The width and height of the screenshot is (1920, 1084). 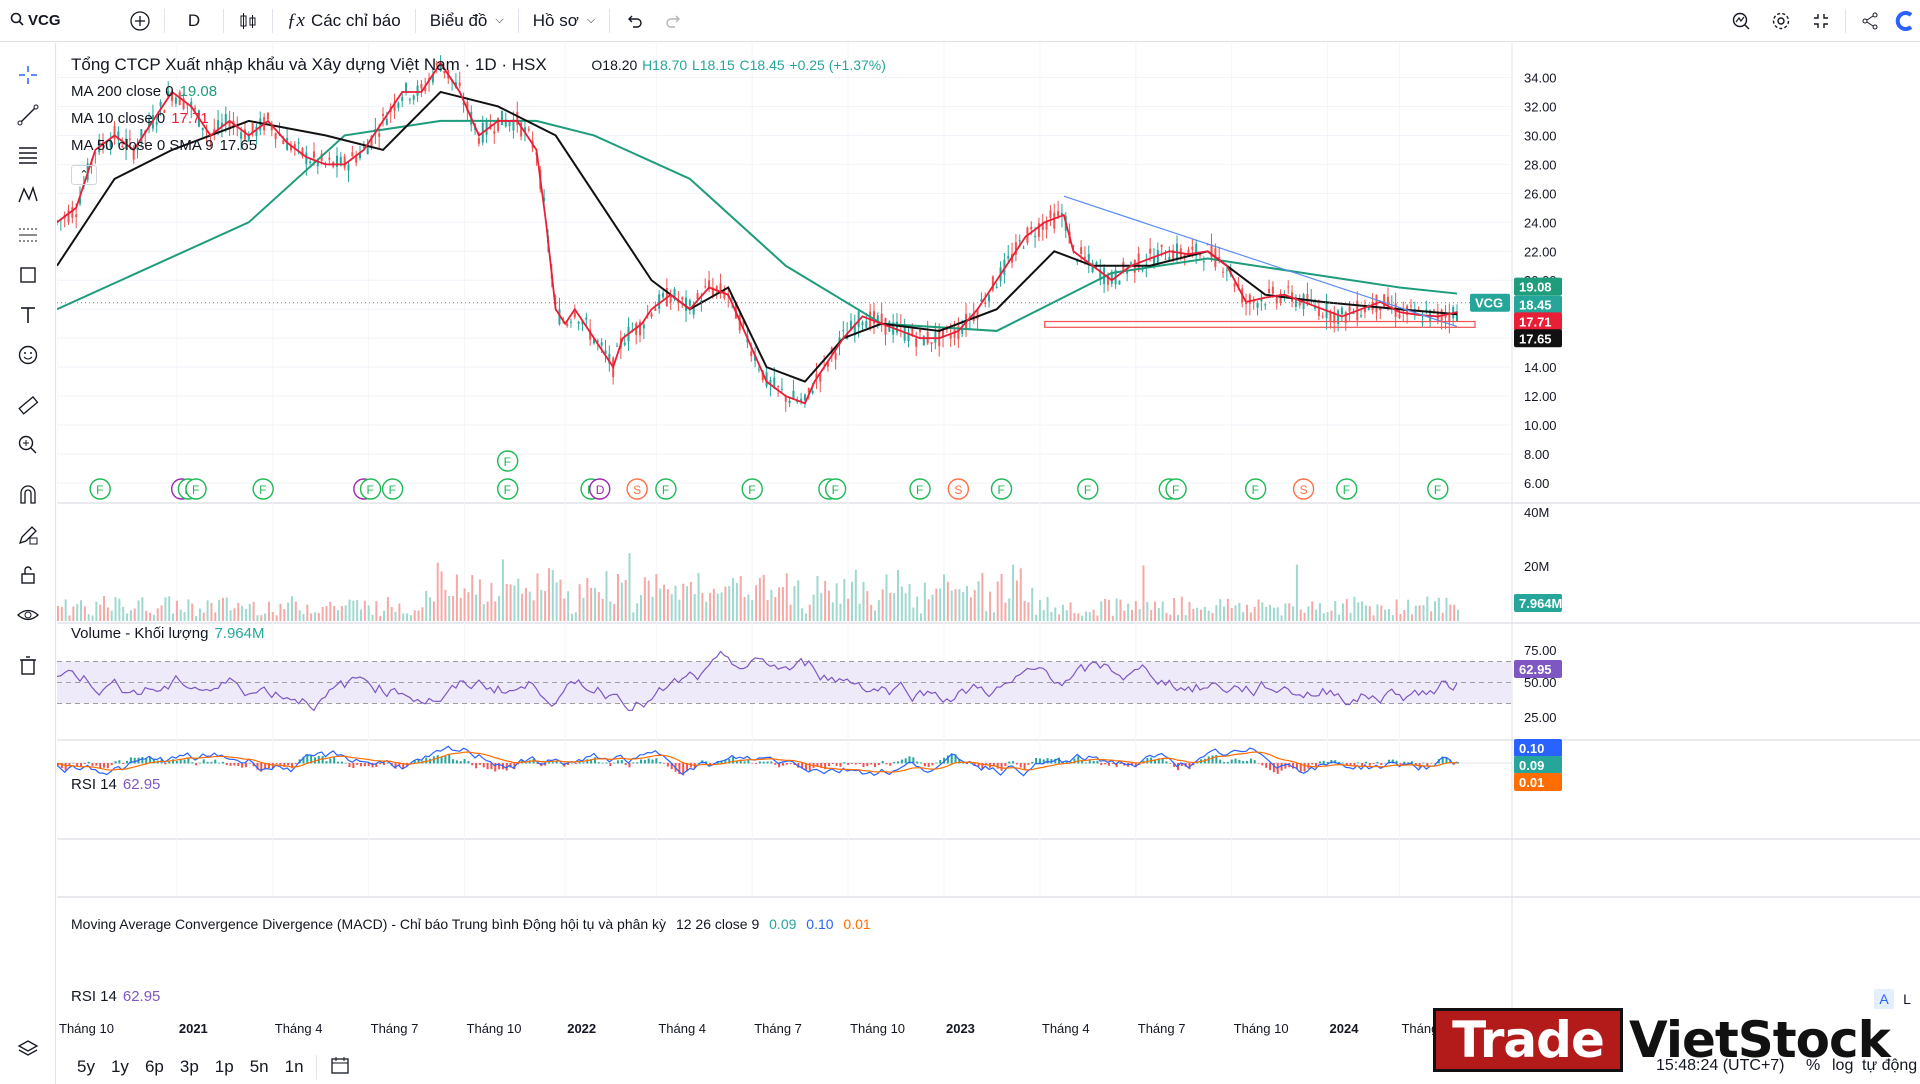 What do you see at coordinates (194, 21) in the screenshot?
I see `interval-button: D` at bounding box center [194, 21].